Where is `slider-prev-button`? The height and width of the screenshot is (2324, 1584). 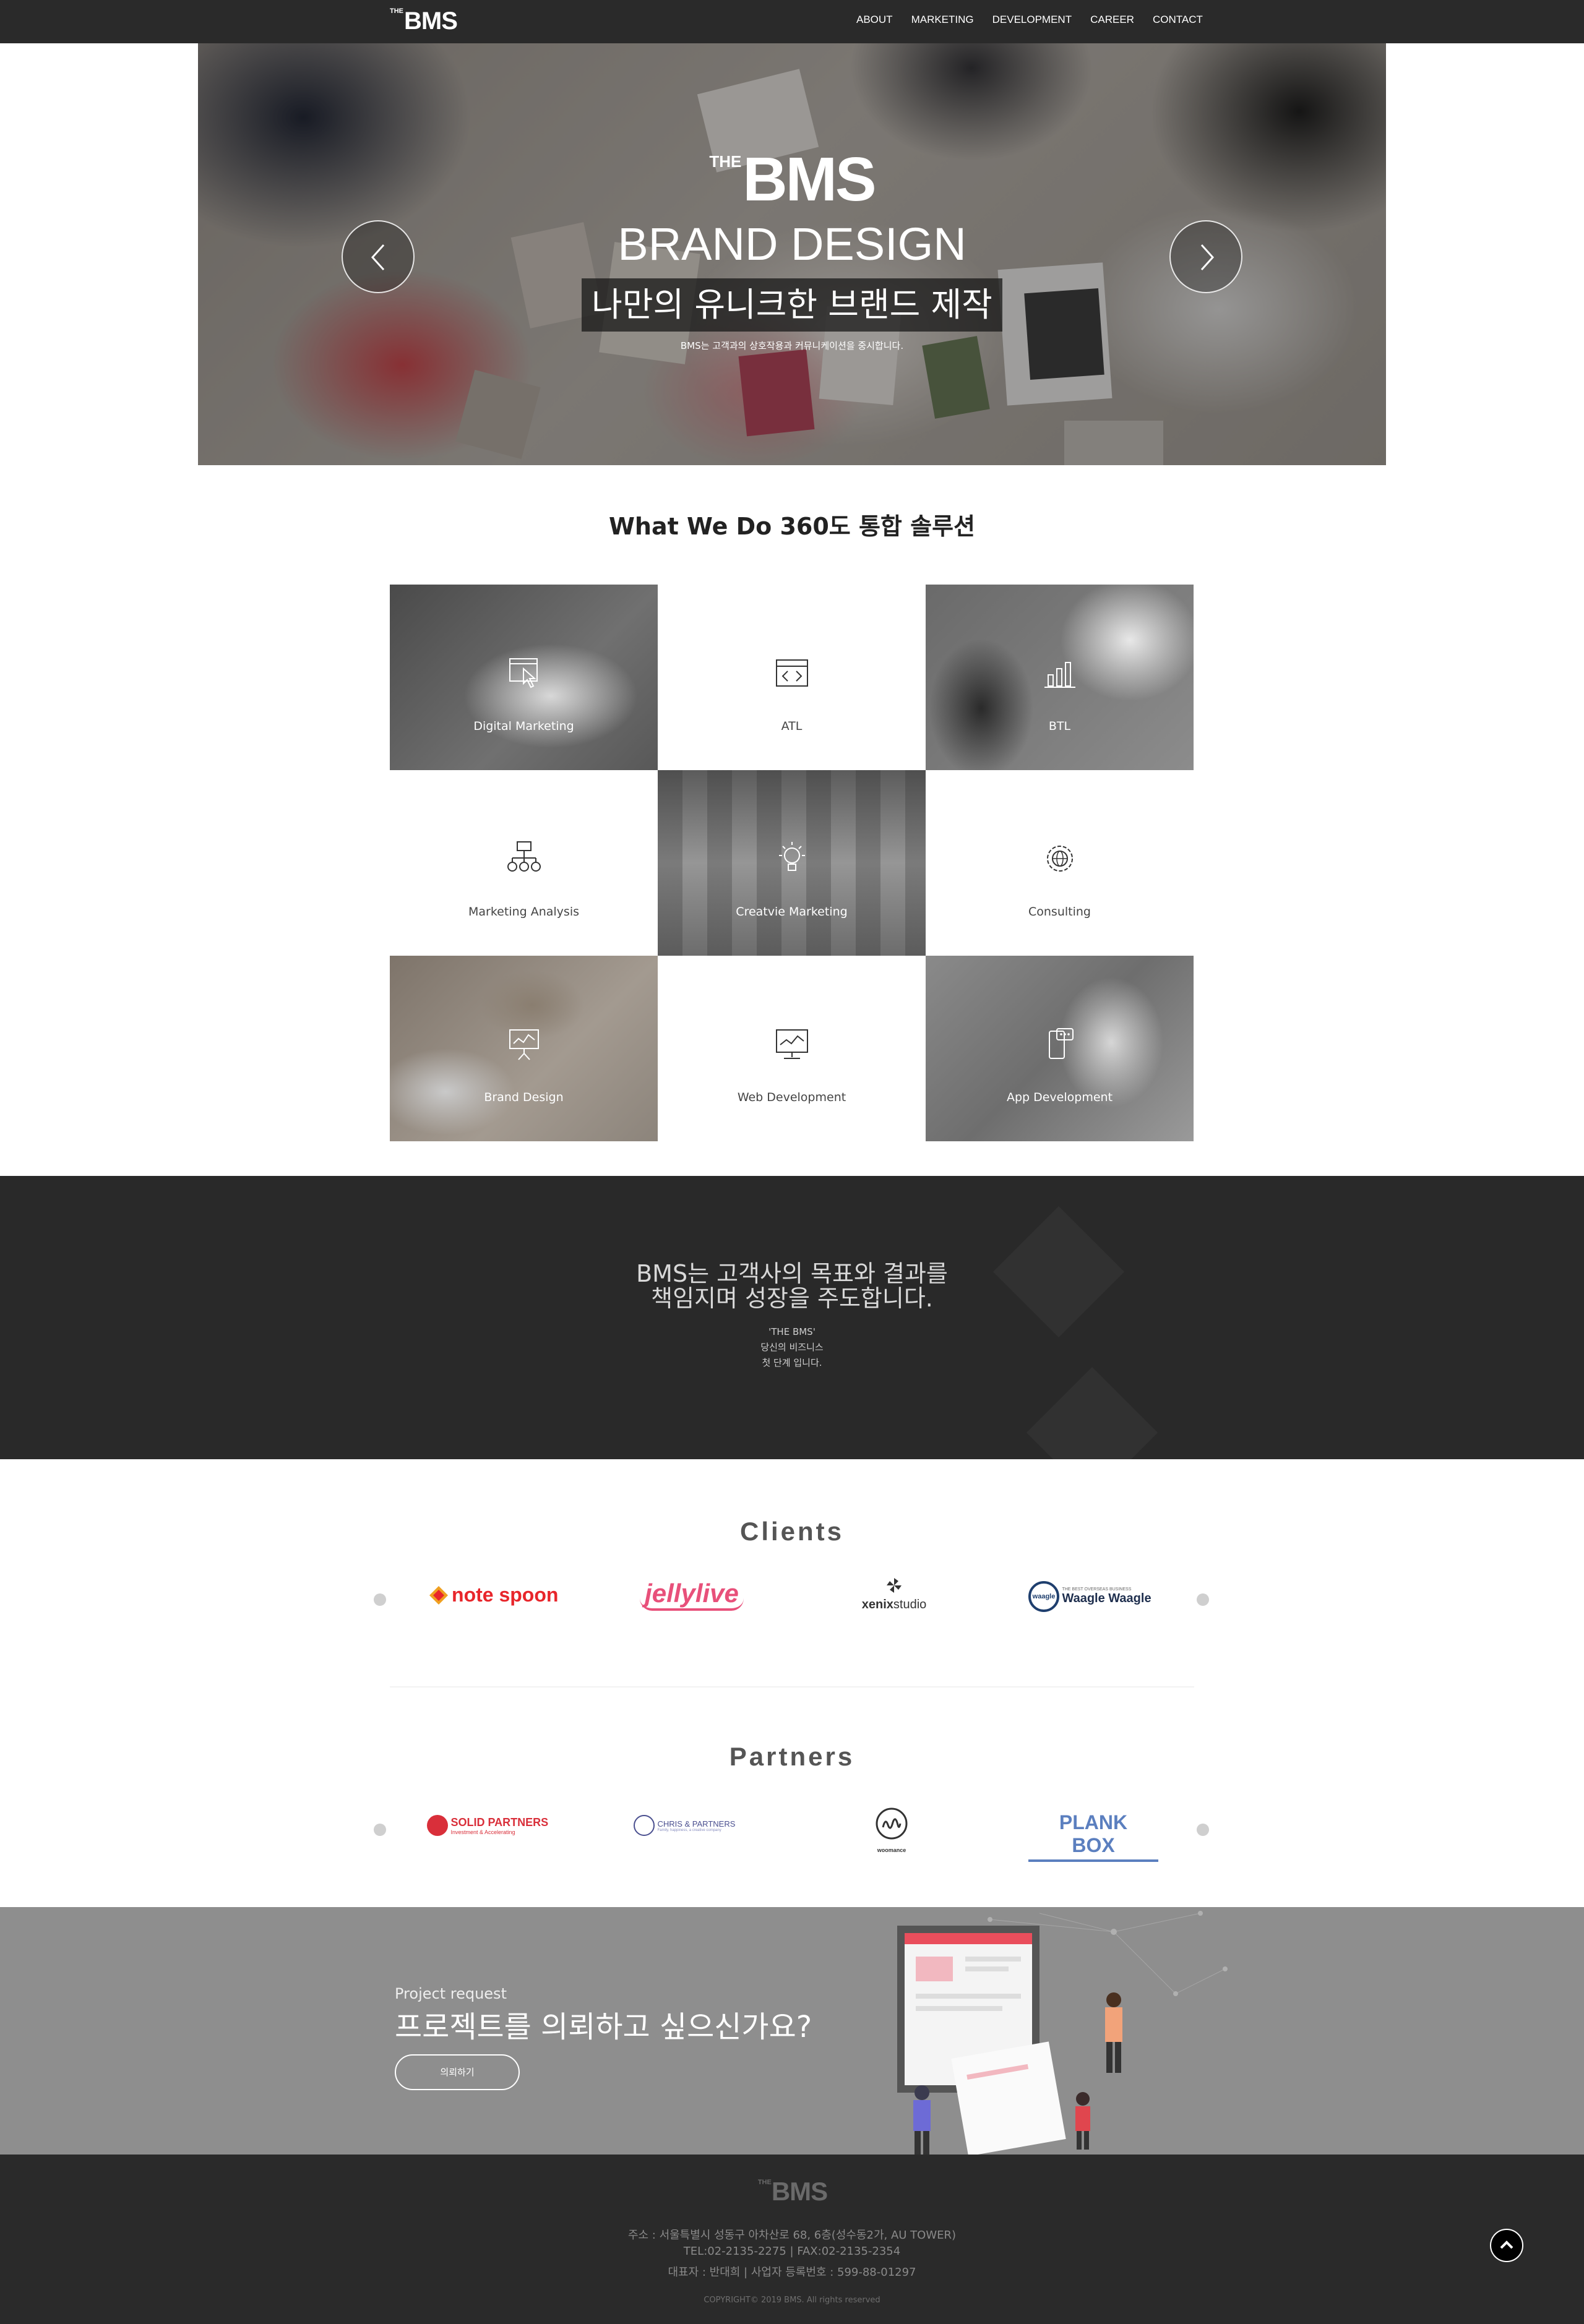
slider-prev-button is located at coordinates (378, 257).